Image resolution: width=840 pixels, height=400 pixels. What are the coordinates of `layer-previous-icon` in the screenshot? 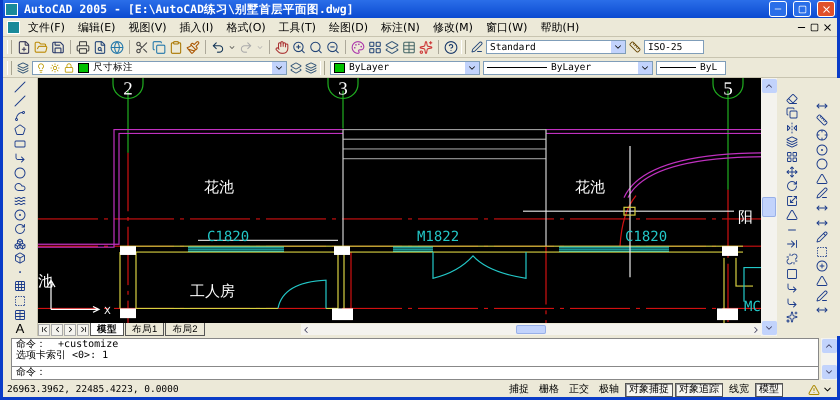 It's located at (311, 68).